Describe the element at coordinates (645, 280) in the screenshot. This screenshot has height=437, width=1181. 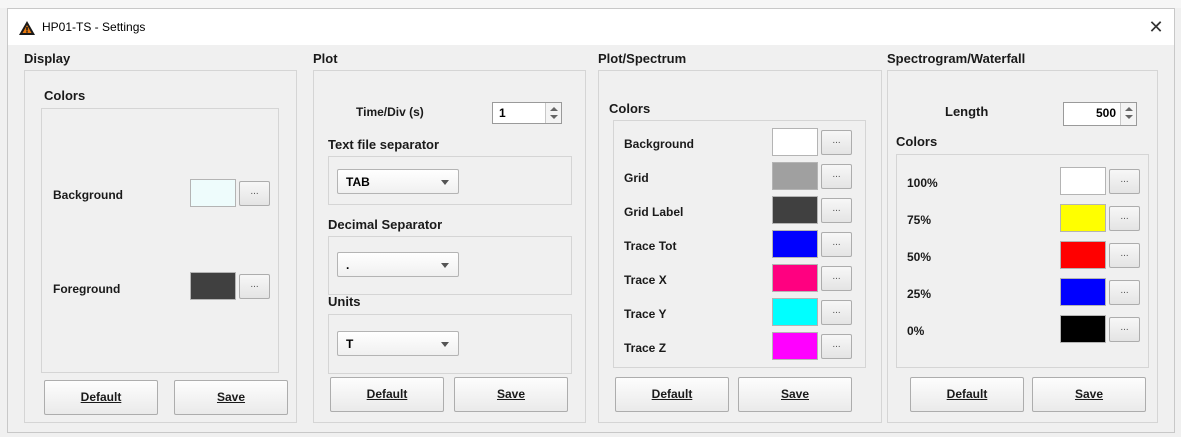
I see `spectrum-row-label: Trace X` at that location.